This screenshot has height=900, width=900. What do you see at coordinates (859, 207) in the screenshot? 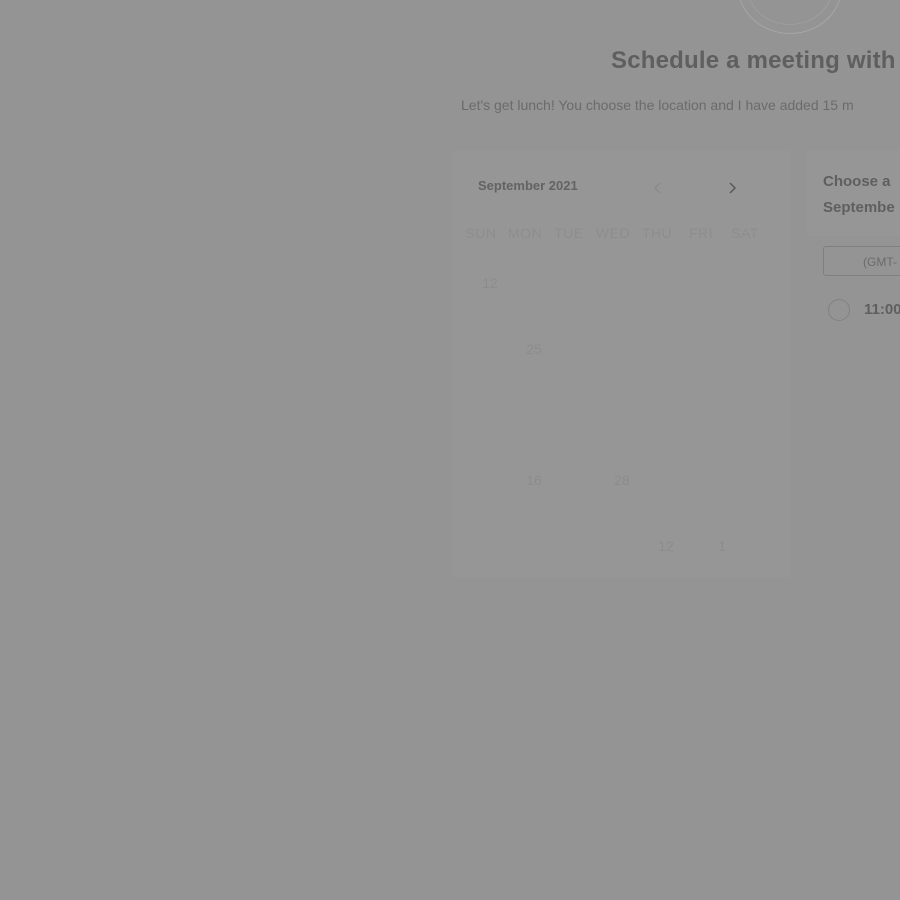
I see `selected-date-label: Septembe` at bounding box center [859, 207].